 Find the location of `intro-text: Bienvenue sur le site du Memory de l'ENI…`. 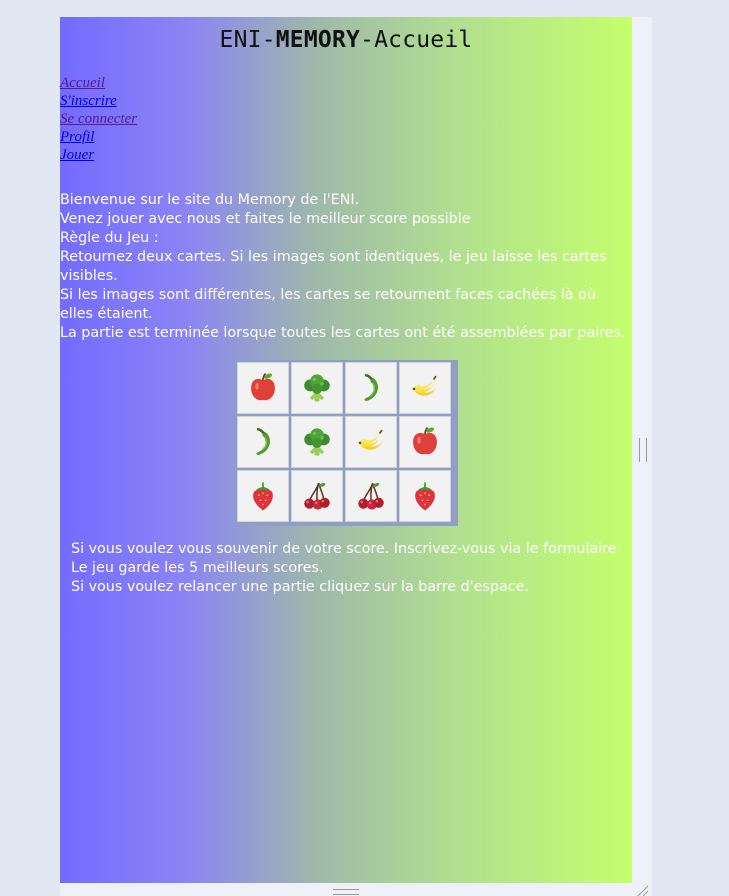

intro-text: Bienvenue sur le site du Memory de l'ENI… is located at coordinates (346, 267).